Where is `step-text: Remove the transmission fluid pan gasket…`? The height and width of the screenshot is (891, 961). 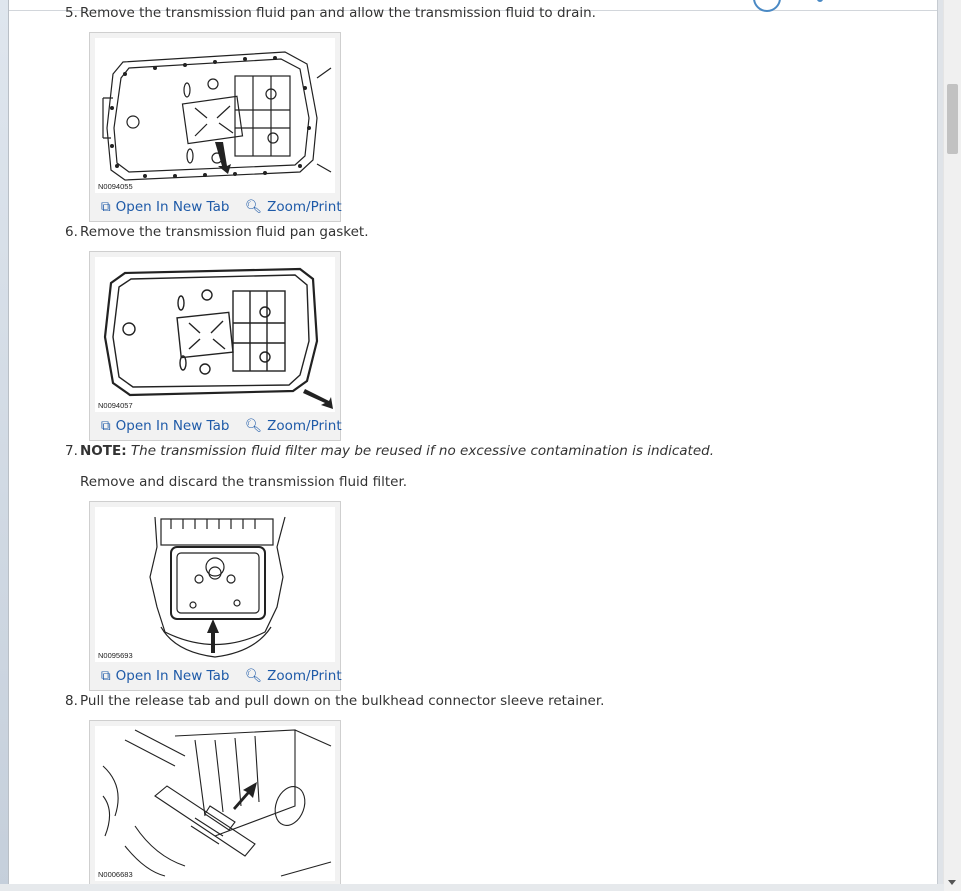
step-text: Remove the transmission fluid pan gasket… is located at coordinates (224, 232).